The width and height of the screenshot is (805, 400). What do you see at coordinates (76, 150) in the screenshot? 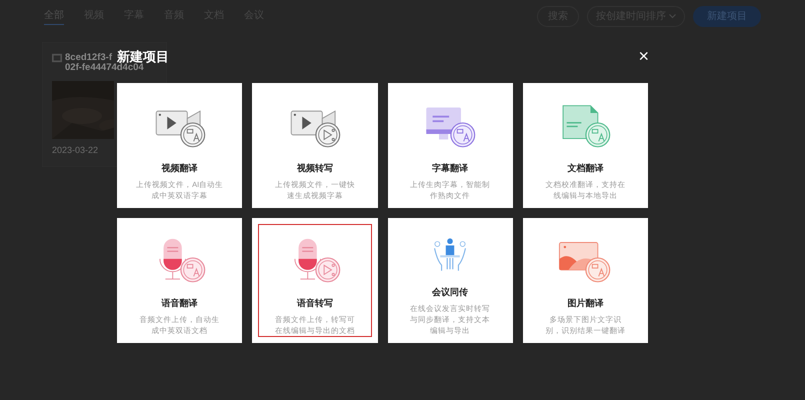
I see `project-date: 2023-03-22` at bounding box center [76, 150].